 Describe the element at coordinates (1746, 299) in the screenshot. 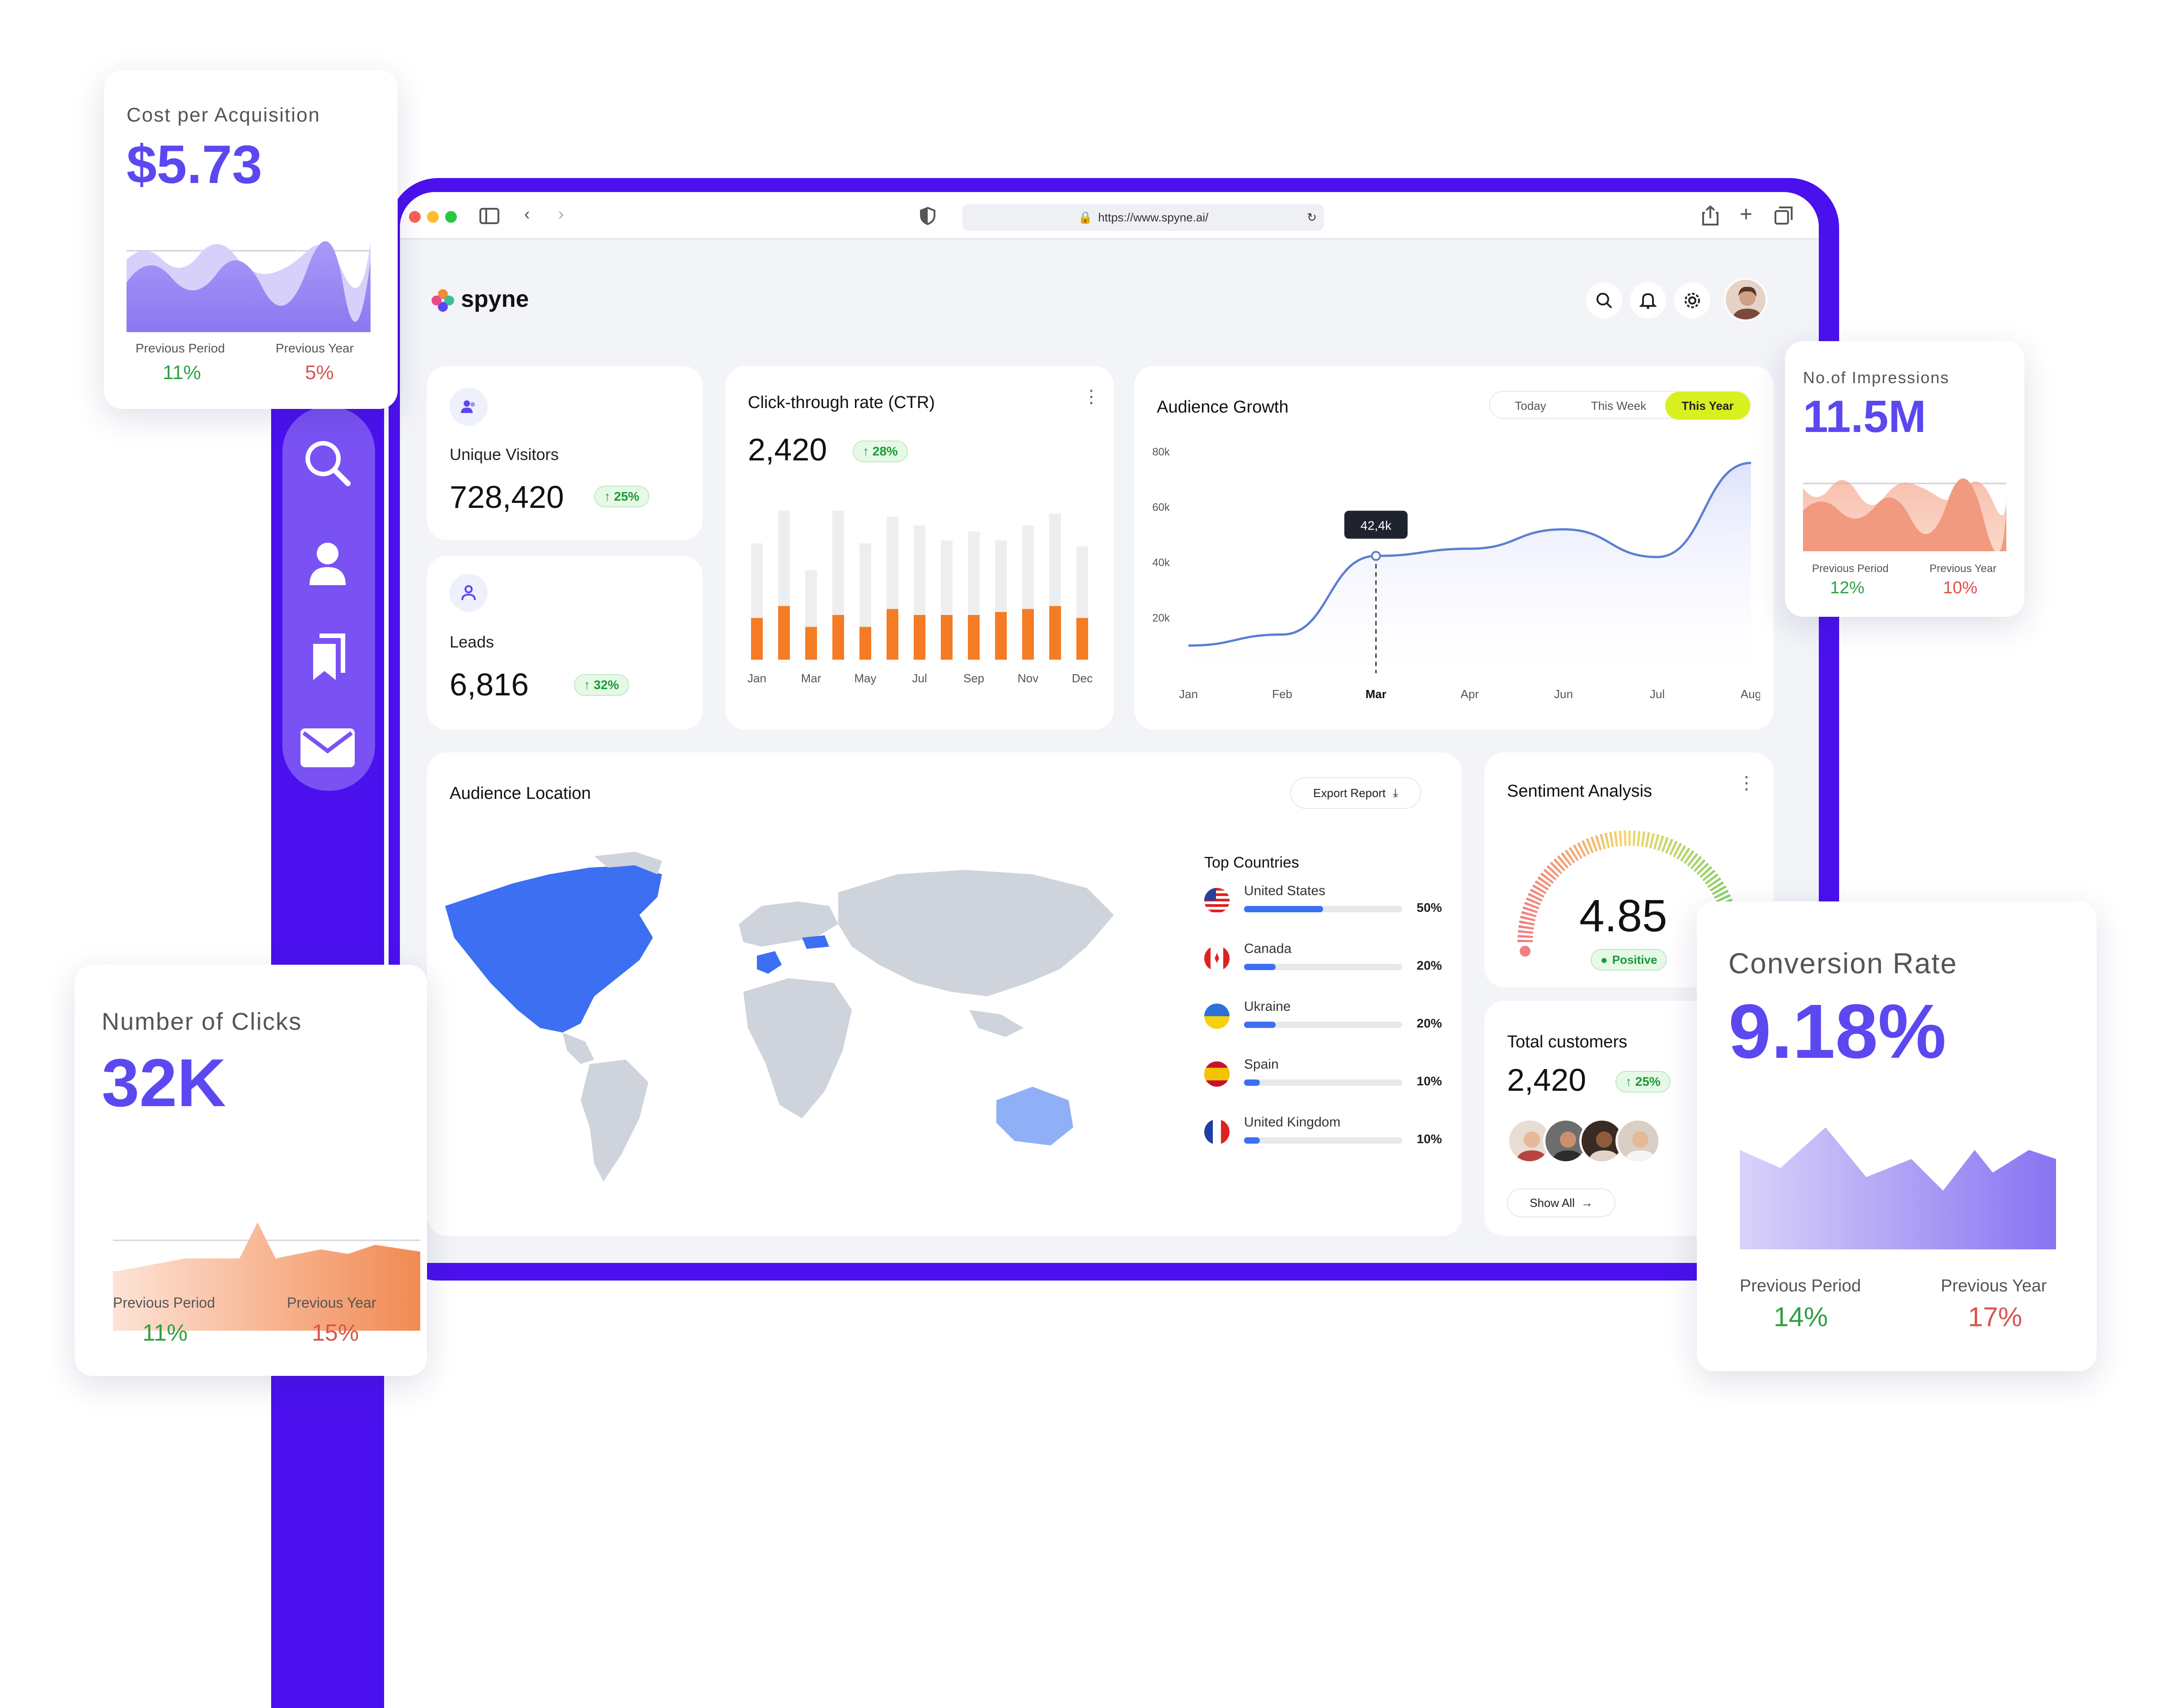

I see `avatar` at that location.